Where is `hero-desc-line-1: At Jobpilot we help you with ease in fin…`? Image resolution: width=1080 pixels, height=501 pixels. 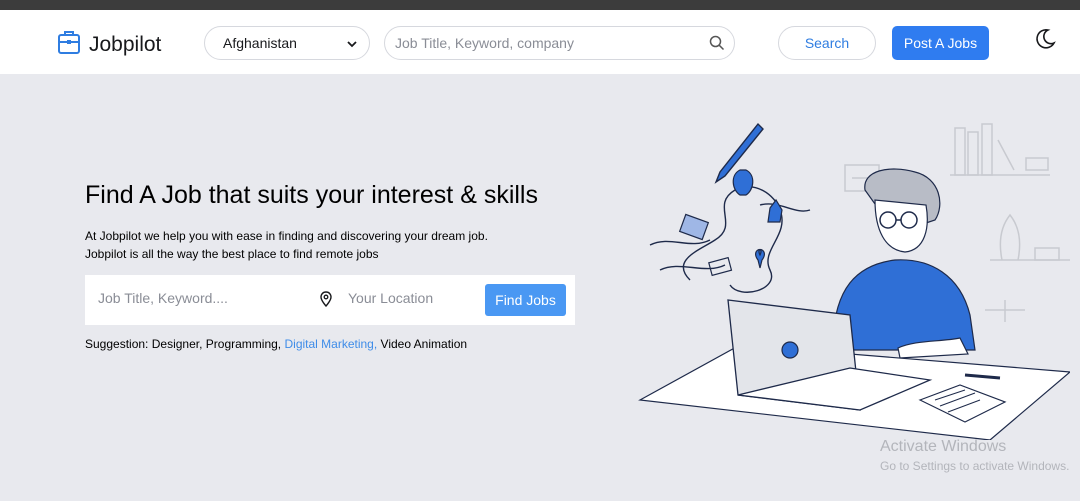 hero-desc-line-1: At Jobpilot we help you with ease in fin… is located at coordinates (286, 236).